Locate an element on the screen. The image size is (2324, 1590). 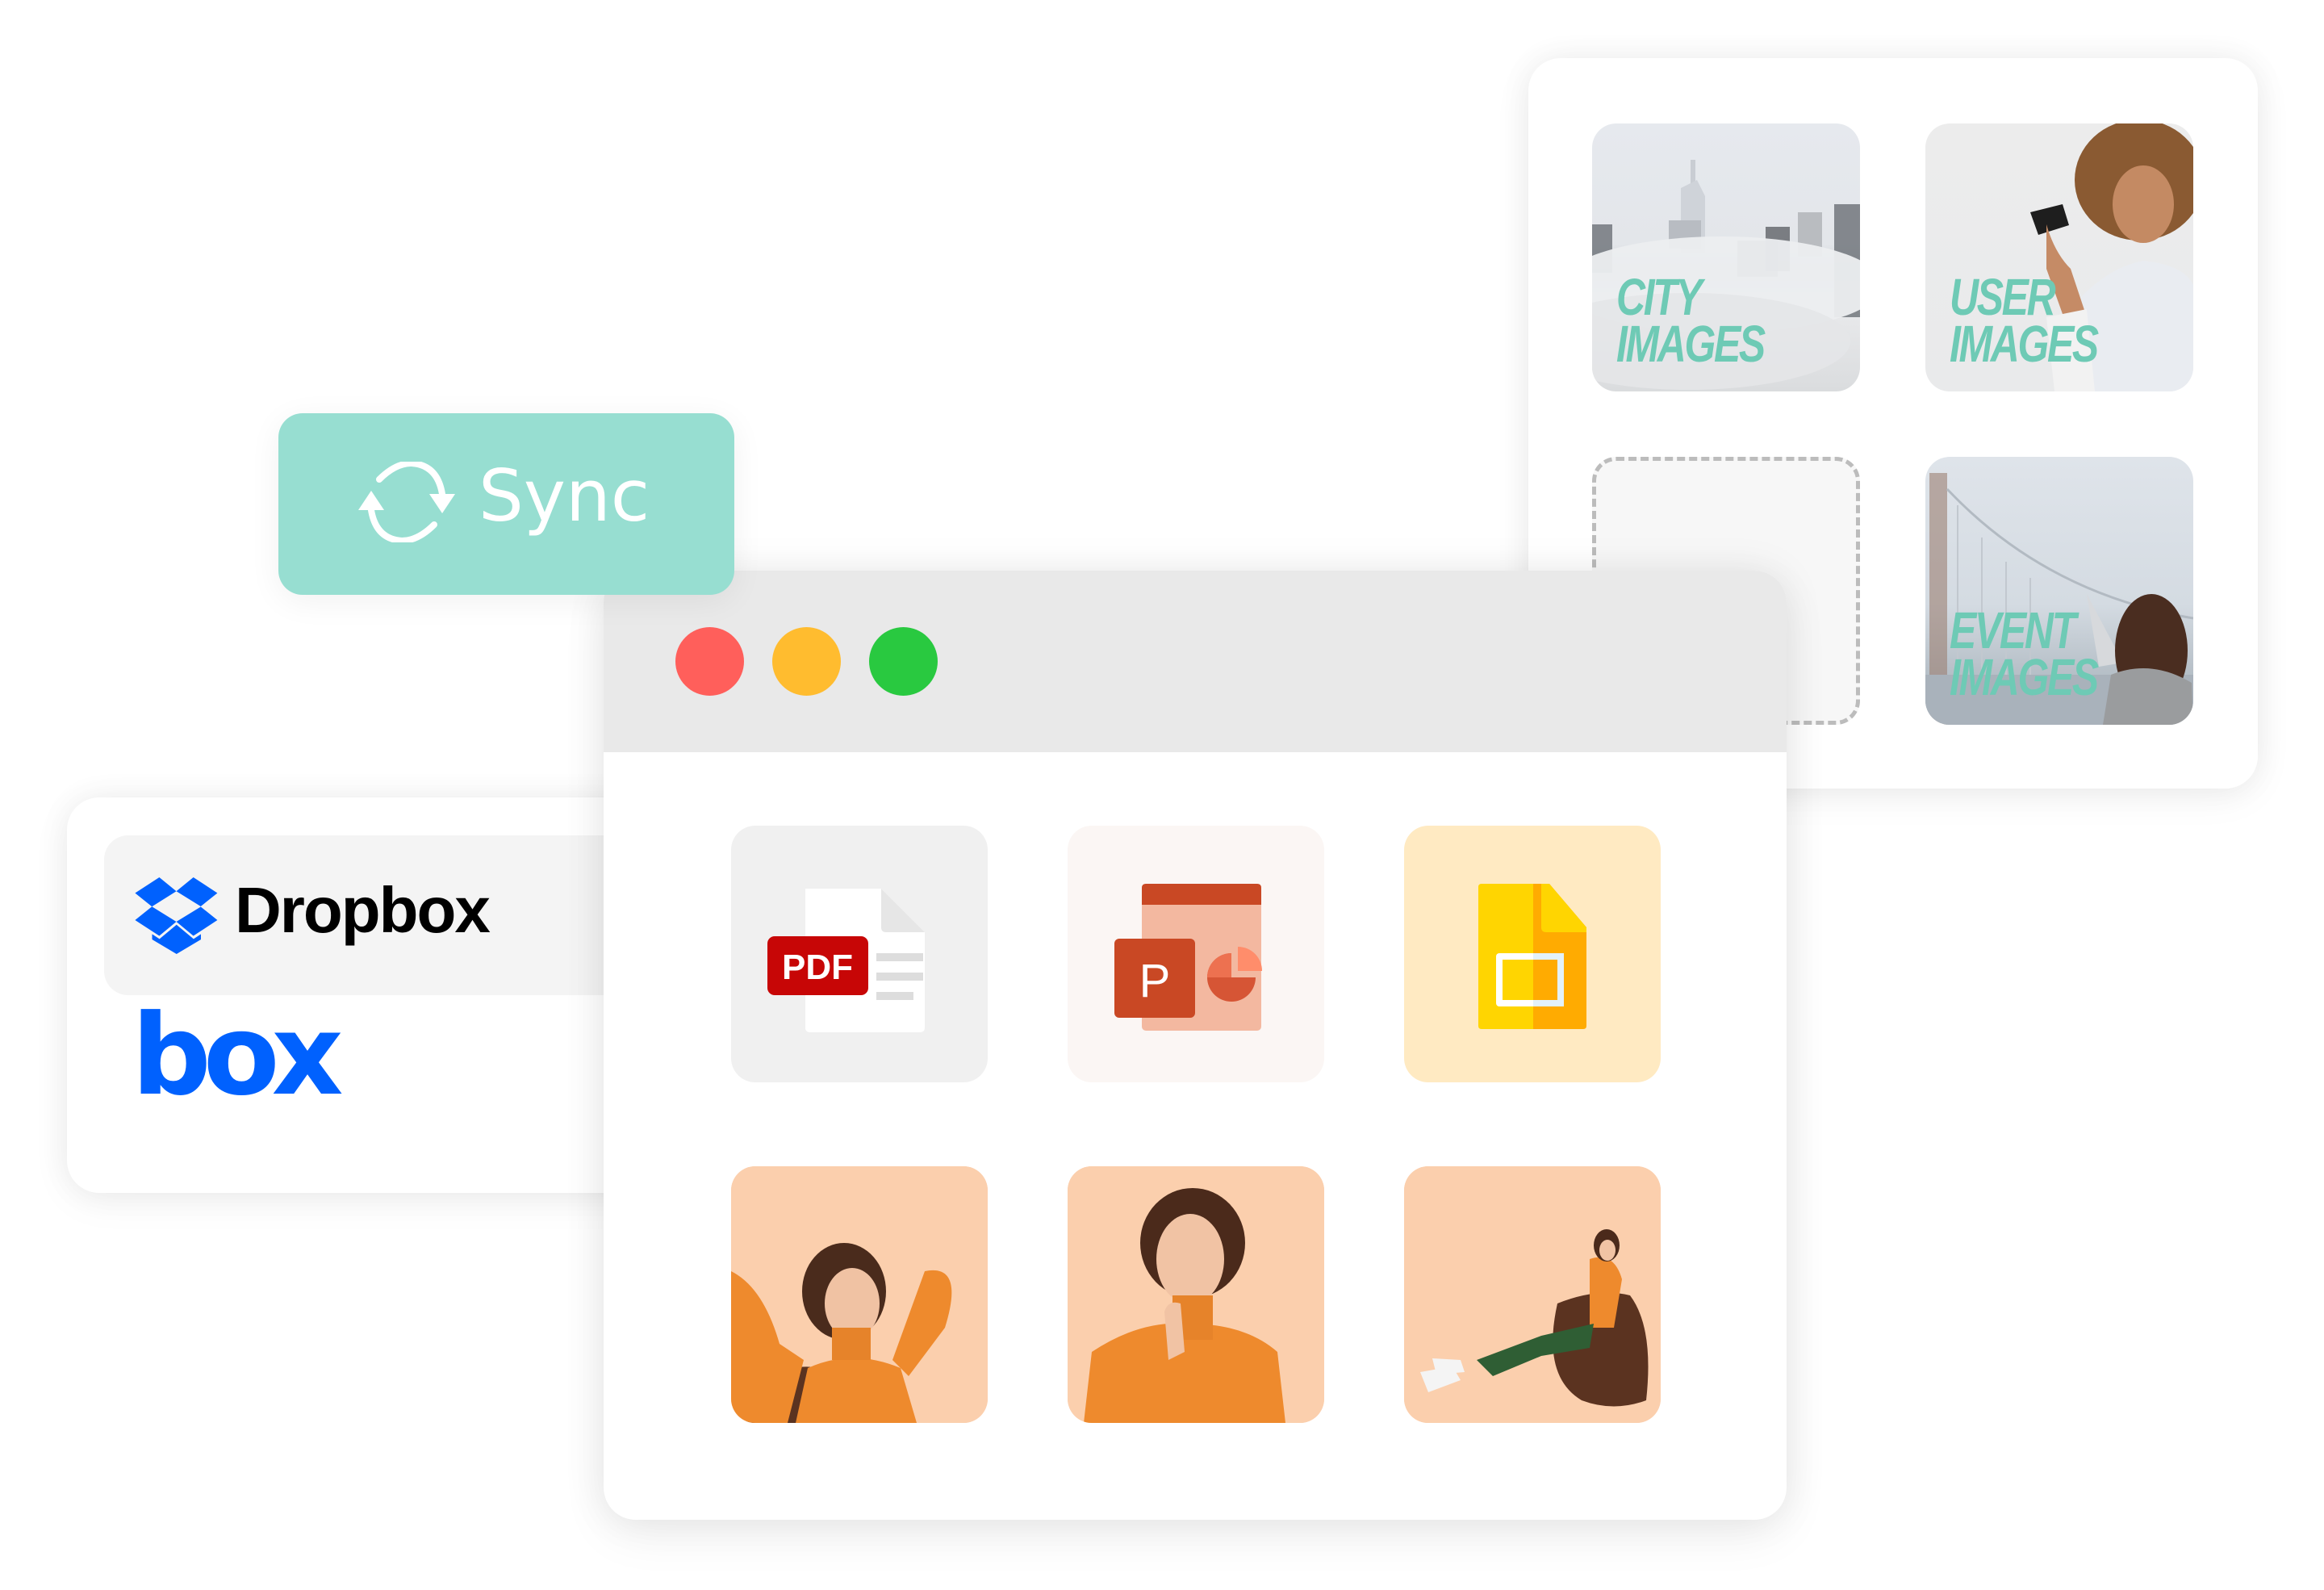
photo-woman-relaxing-icon is located at coordinates (860, 1294).